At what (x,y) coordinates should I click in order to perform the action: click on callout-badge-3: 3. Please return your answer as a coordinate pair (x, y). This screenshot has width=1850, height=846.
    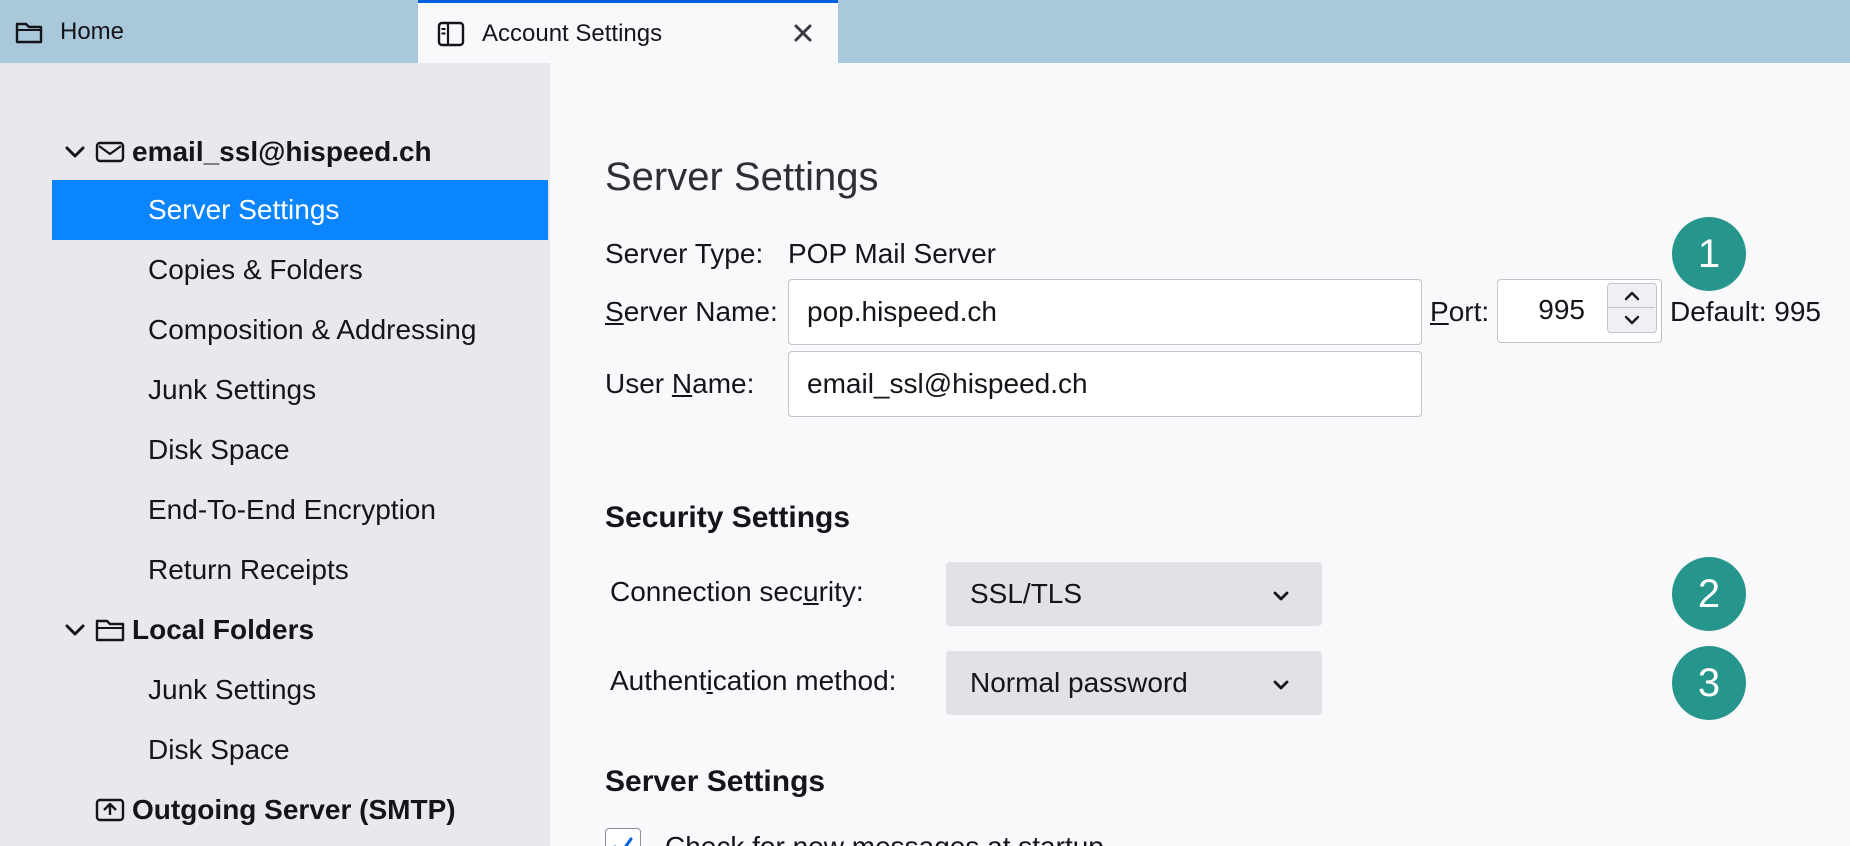
    Looking at the image, I should click on (1709, 683).